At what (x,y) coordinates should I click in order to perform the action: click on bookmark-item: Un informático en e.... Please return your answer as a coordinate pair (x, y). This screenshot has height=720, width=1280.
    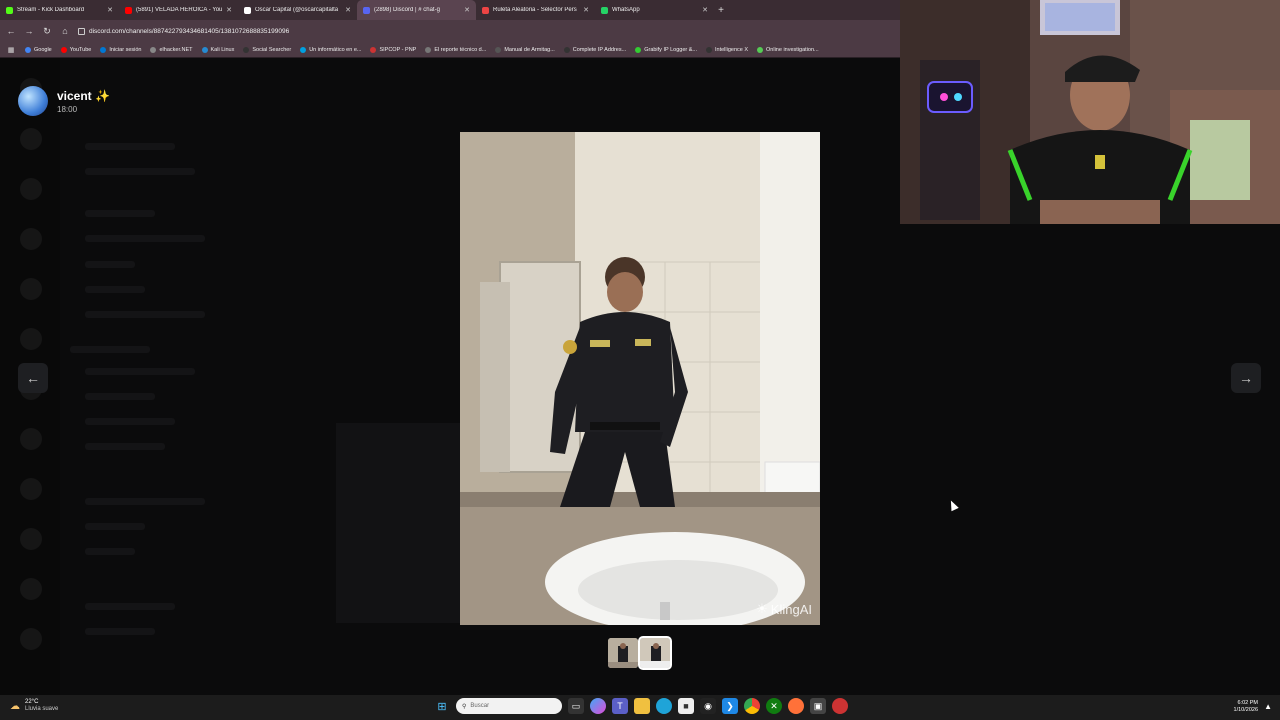
    Looking at the image, I should click on (331, 49).